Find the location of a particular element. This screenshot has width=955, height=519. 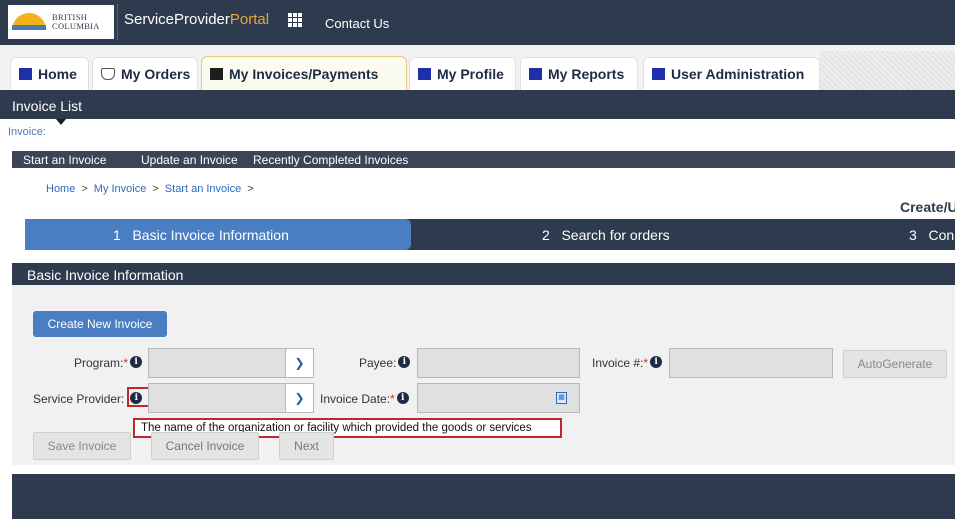

autogenerate-button: AutoGenerate is located at coordinates (895, 364).